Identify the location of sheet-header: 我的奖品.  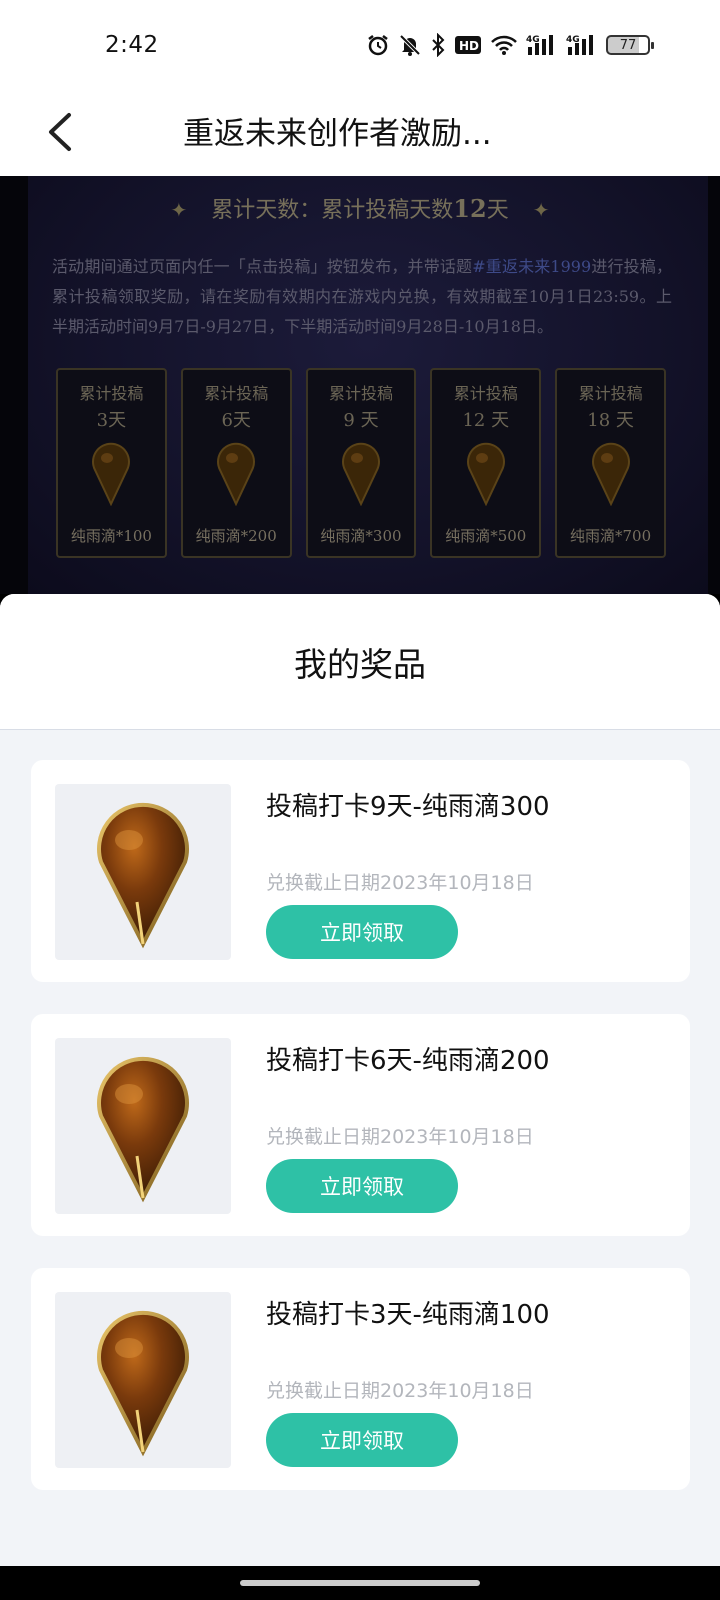
(360, 662).